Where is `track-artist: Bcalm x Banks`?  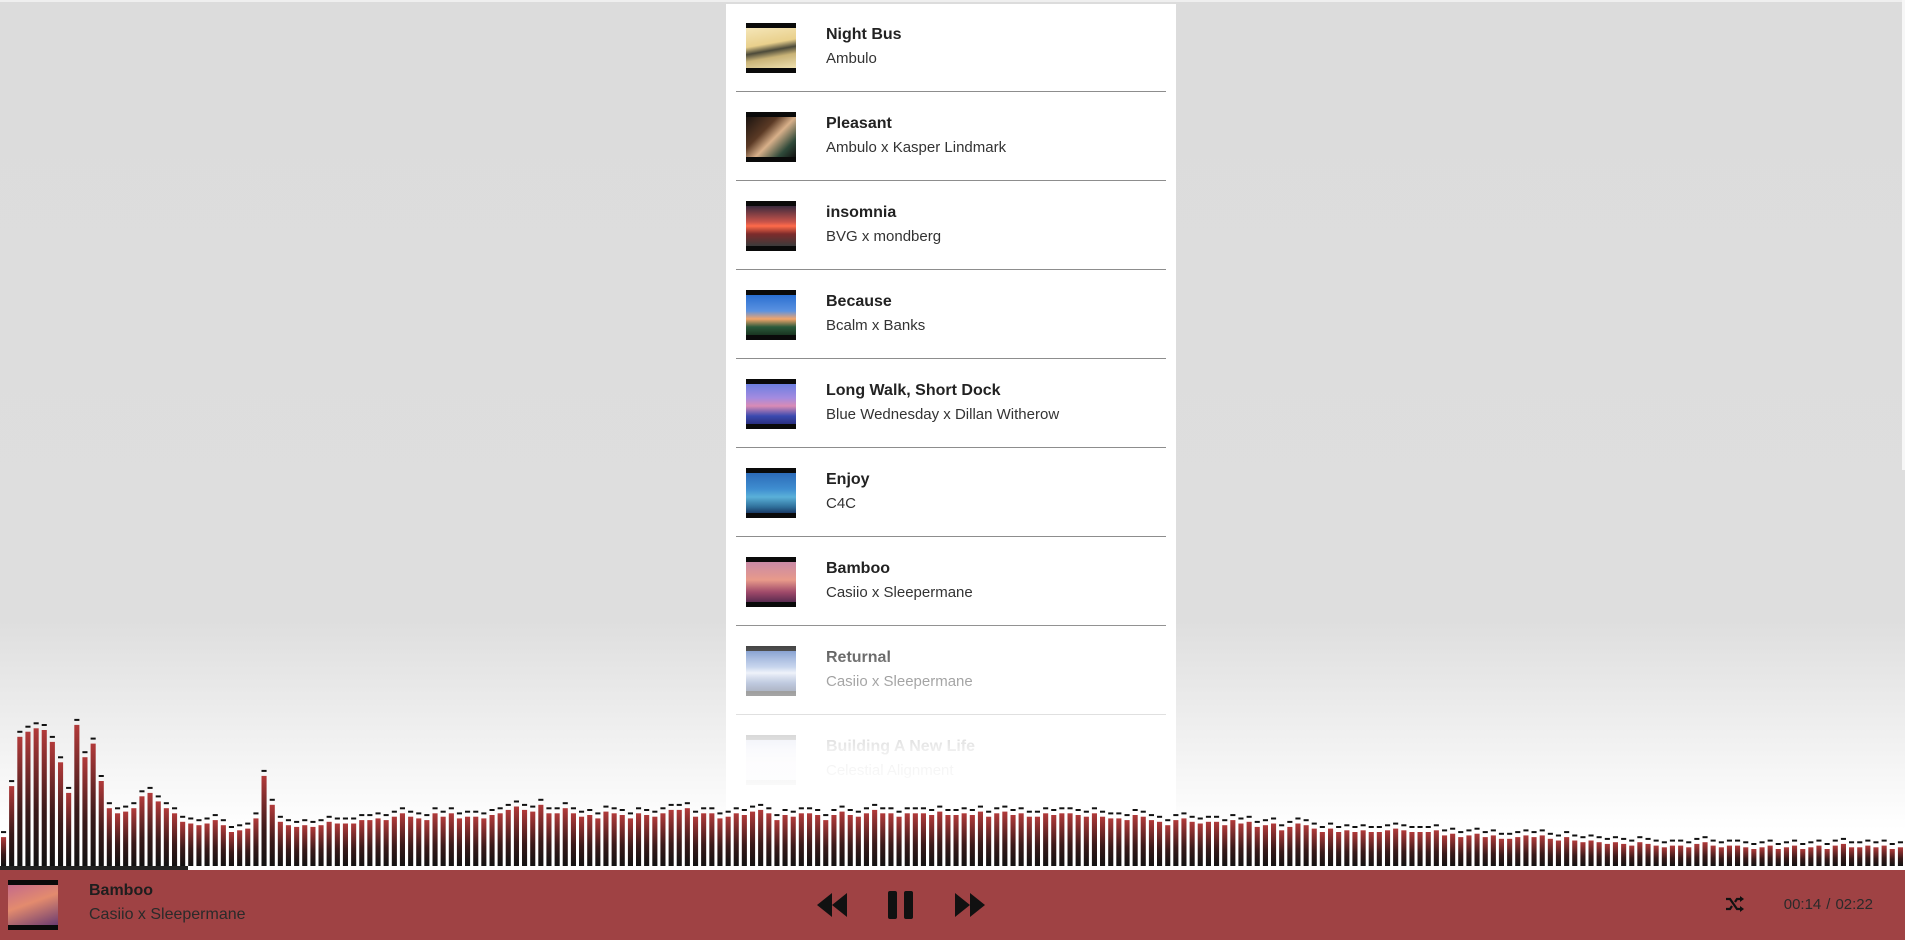
track-artist: Bcalm x Banks is located at coordinates (876, 325).